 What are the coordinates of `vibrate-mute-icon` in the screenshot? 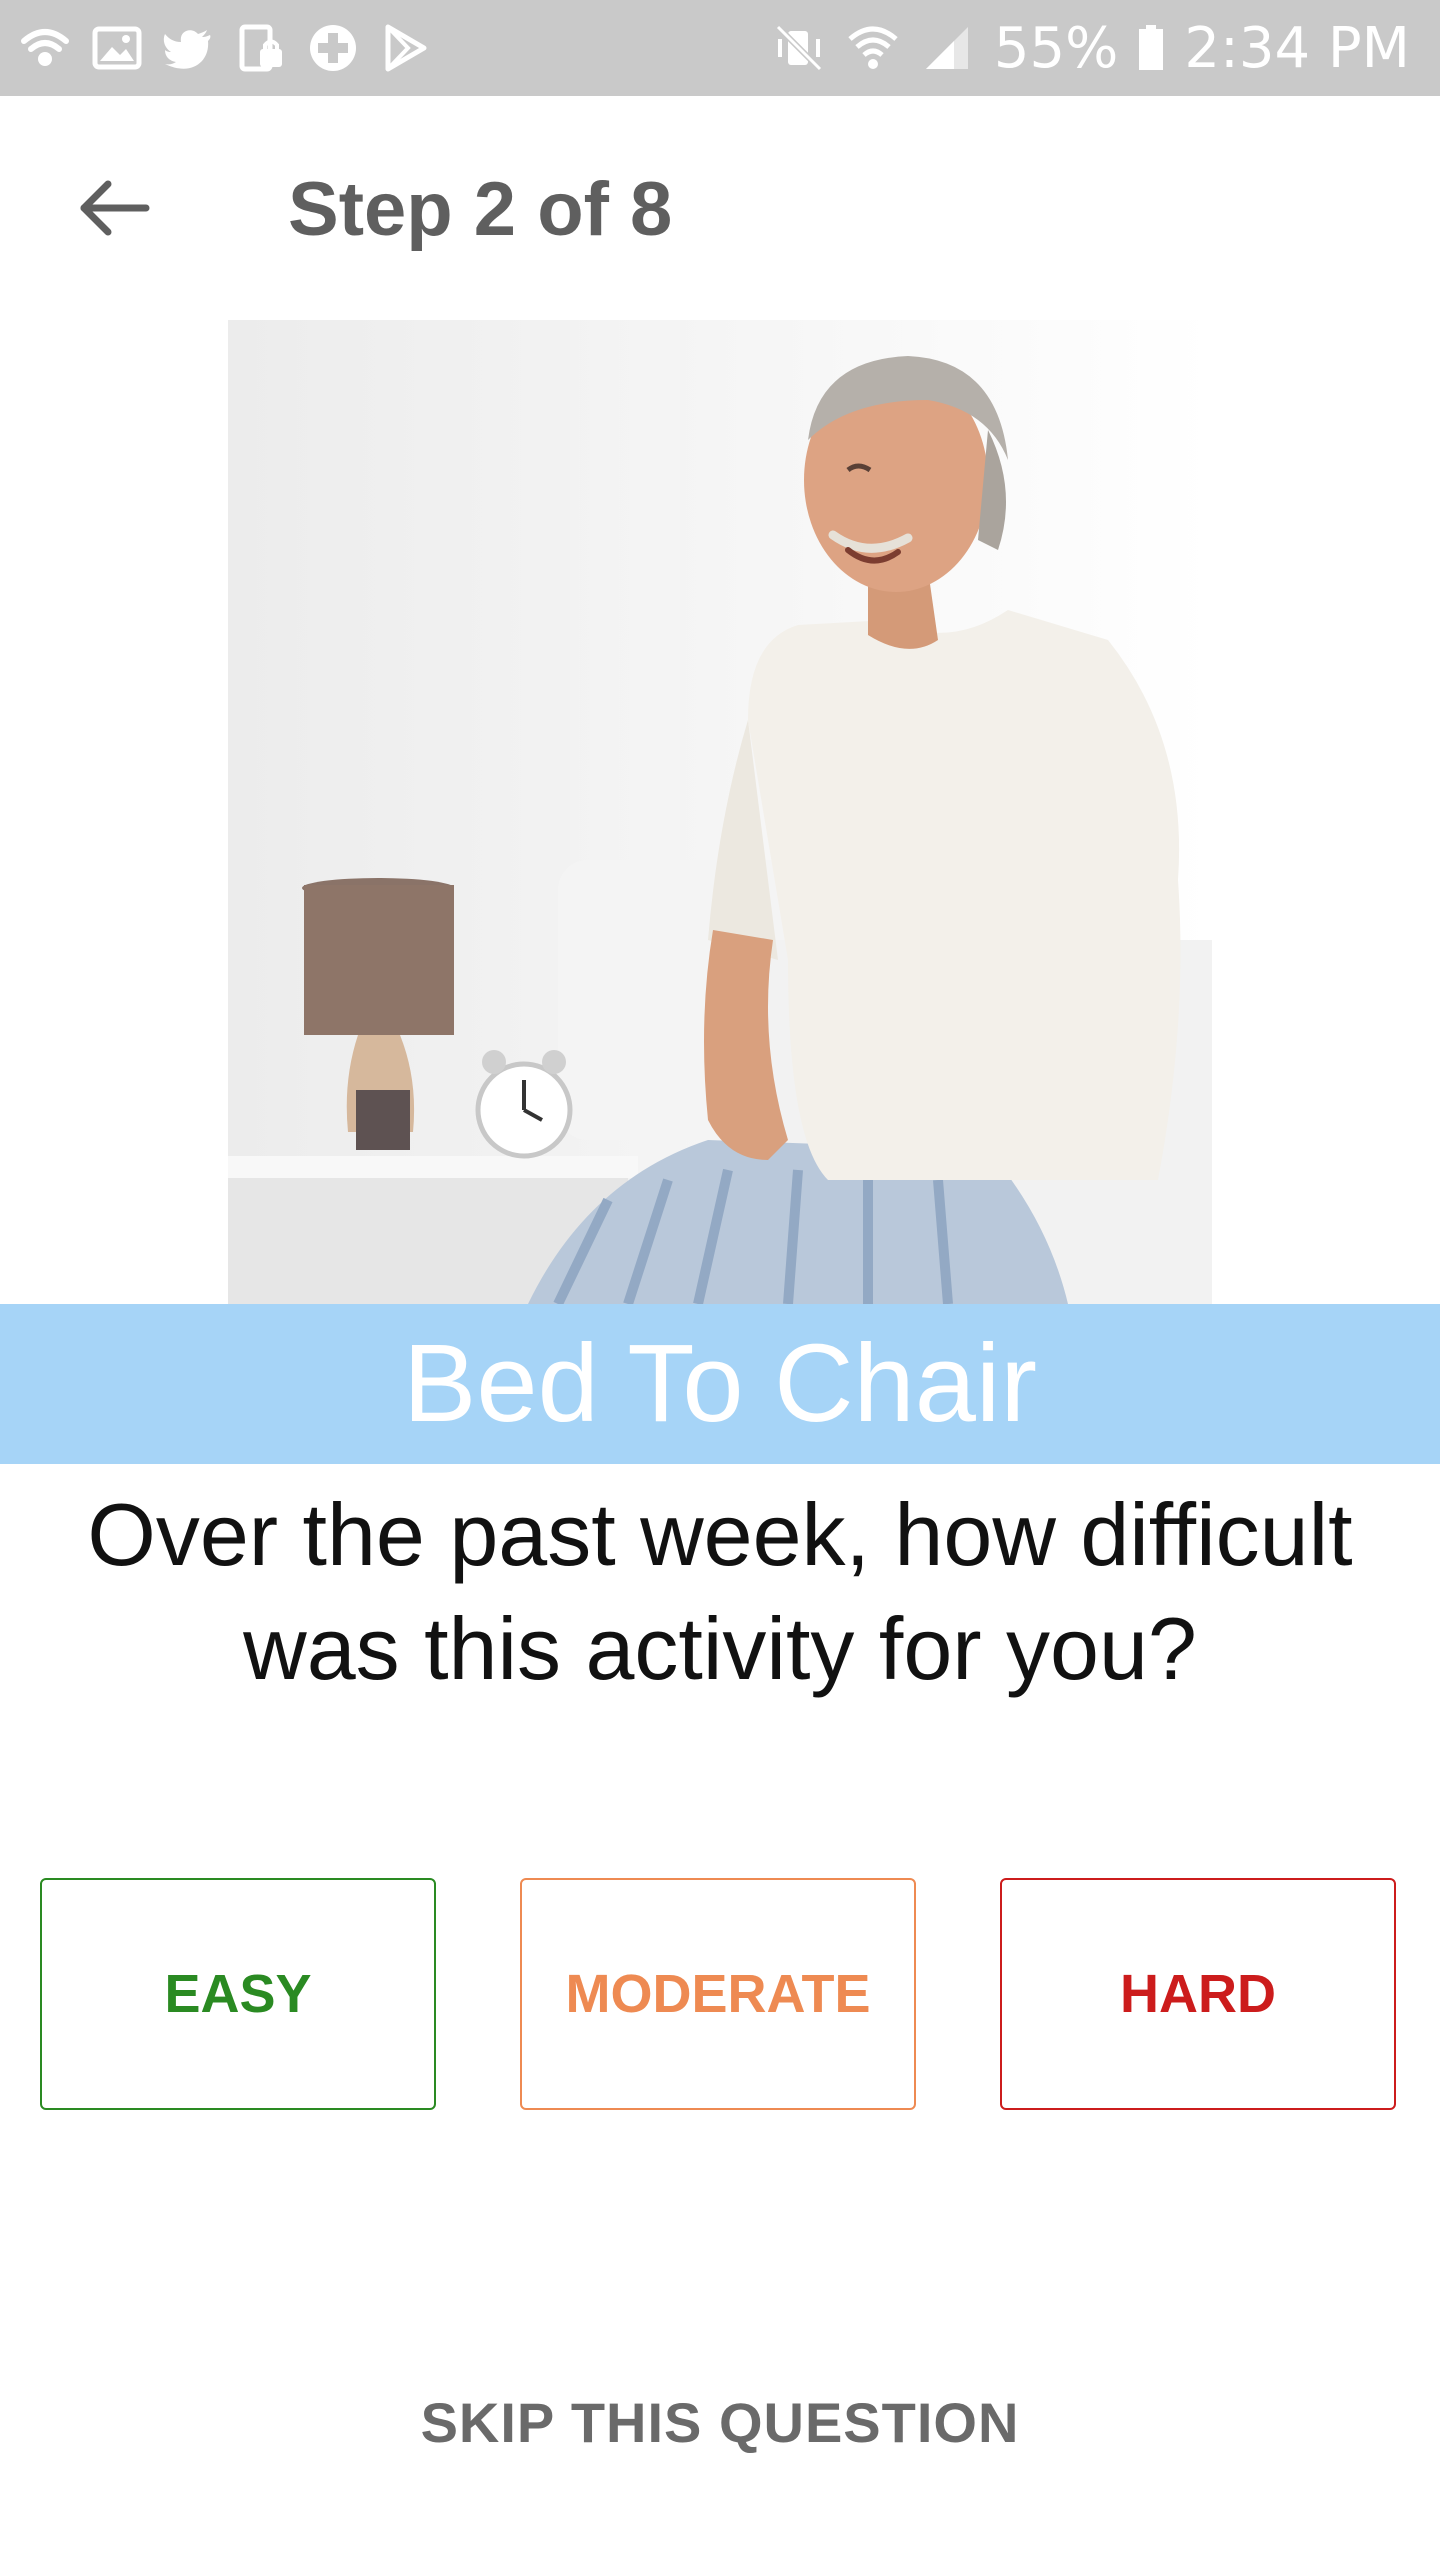 It's located at (799, 48).